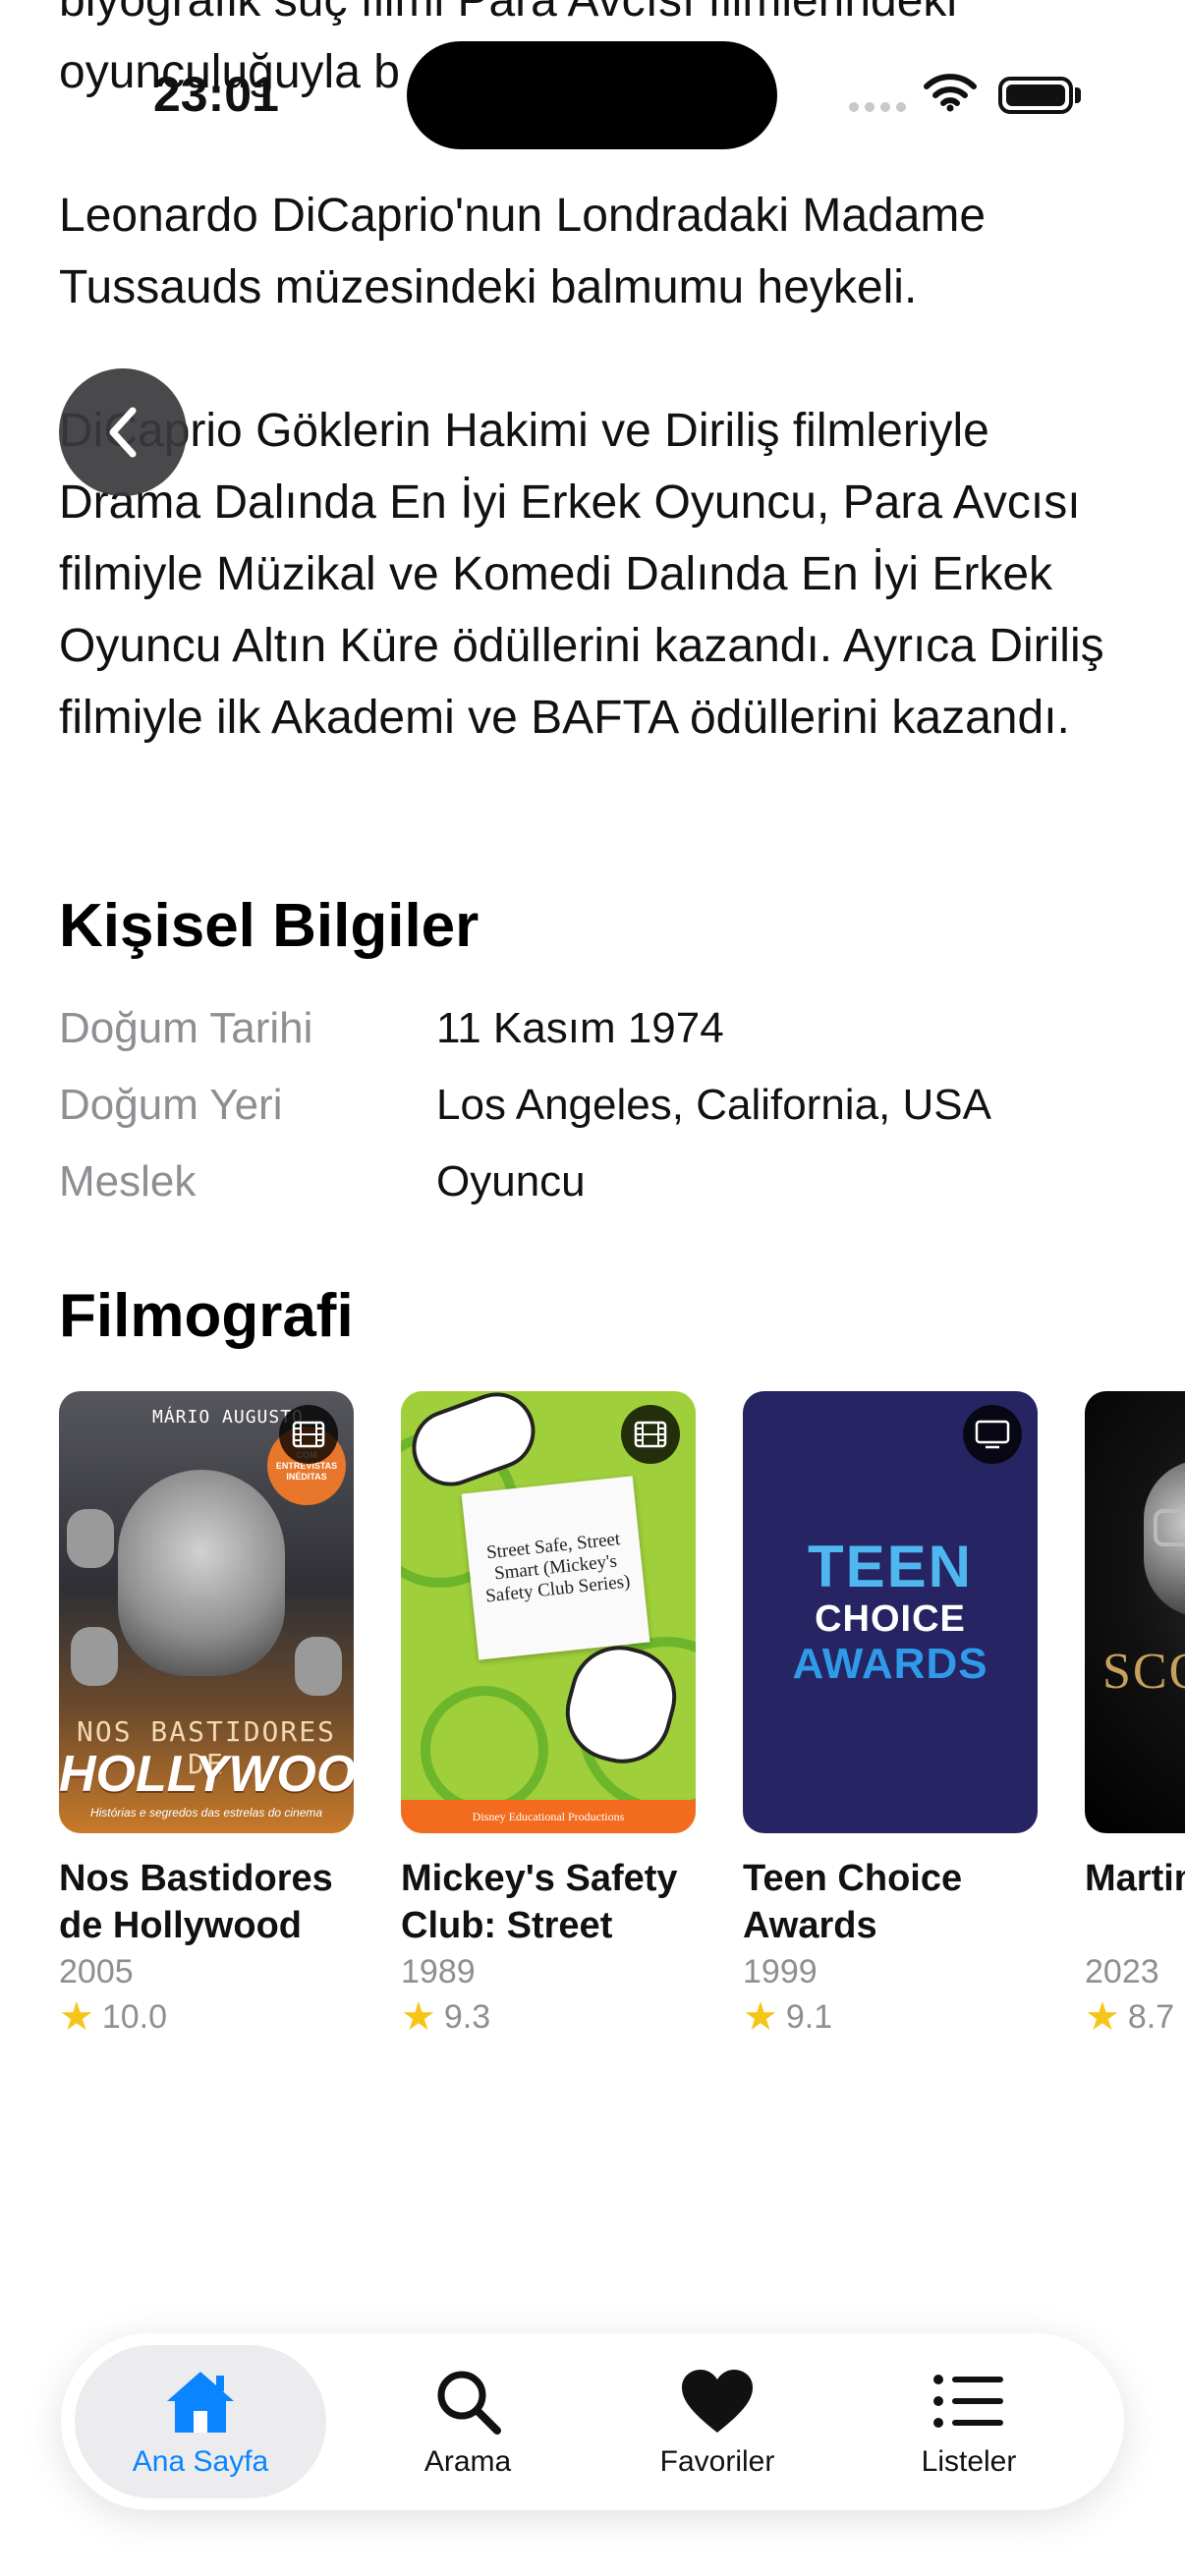 This screenshot has width=1185, height=2576. I want to click on cellular-signal-icon, so click(878, 107).